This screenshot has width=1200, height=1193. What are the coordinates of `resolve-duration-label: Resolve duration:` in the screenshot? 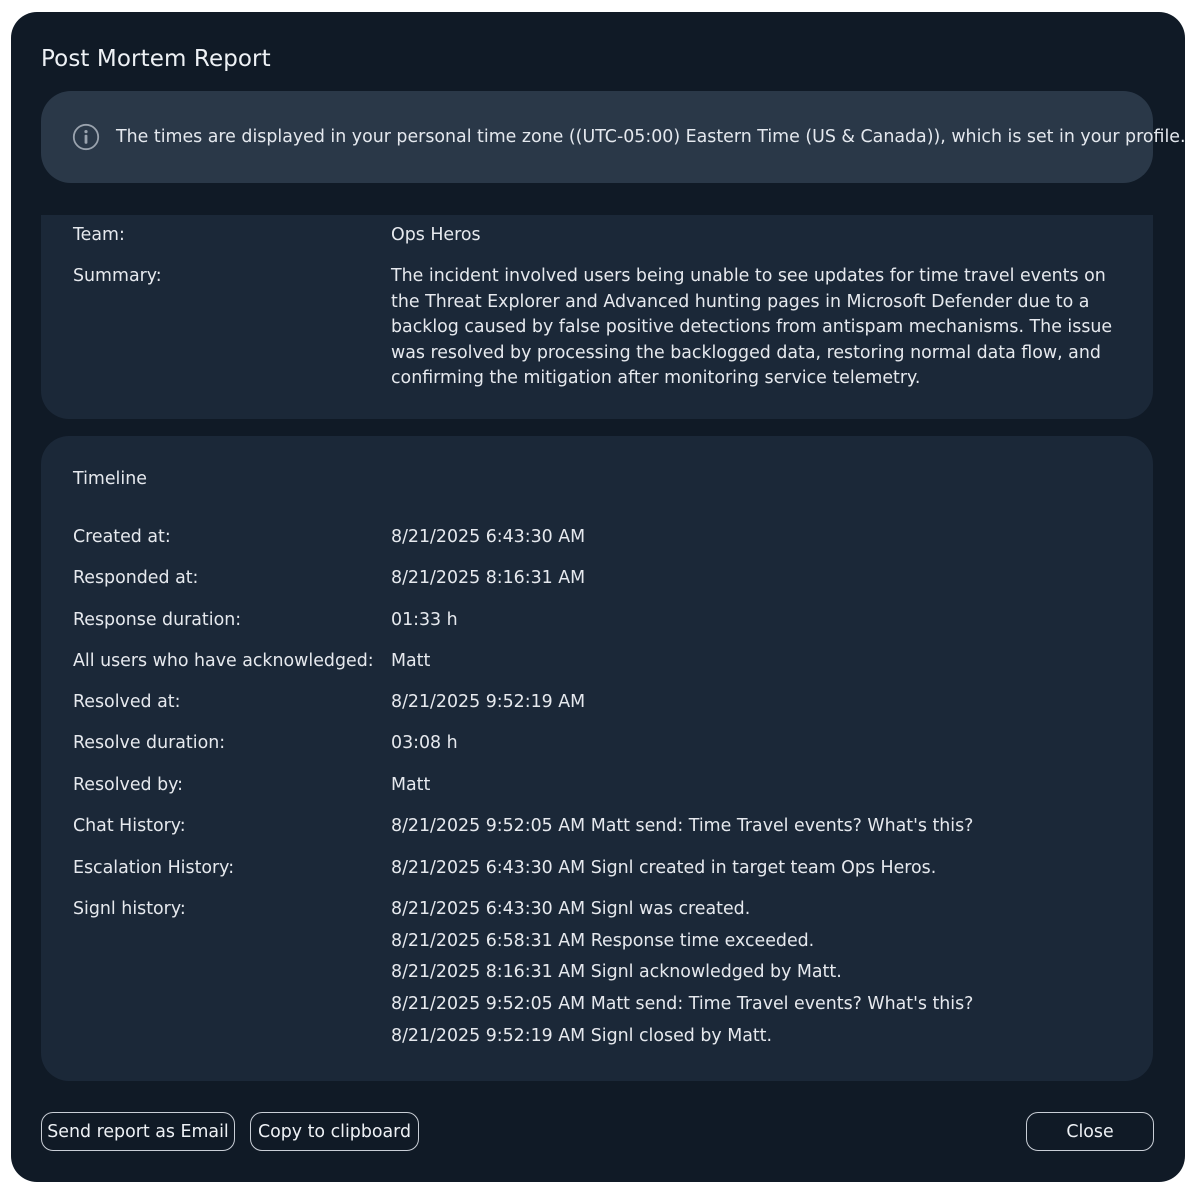 It's located at (149, 743).